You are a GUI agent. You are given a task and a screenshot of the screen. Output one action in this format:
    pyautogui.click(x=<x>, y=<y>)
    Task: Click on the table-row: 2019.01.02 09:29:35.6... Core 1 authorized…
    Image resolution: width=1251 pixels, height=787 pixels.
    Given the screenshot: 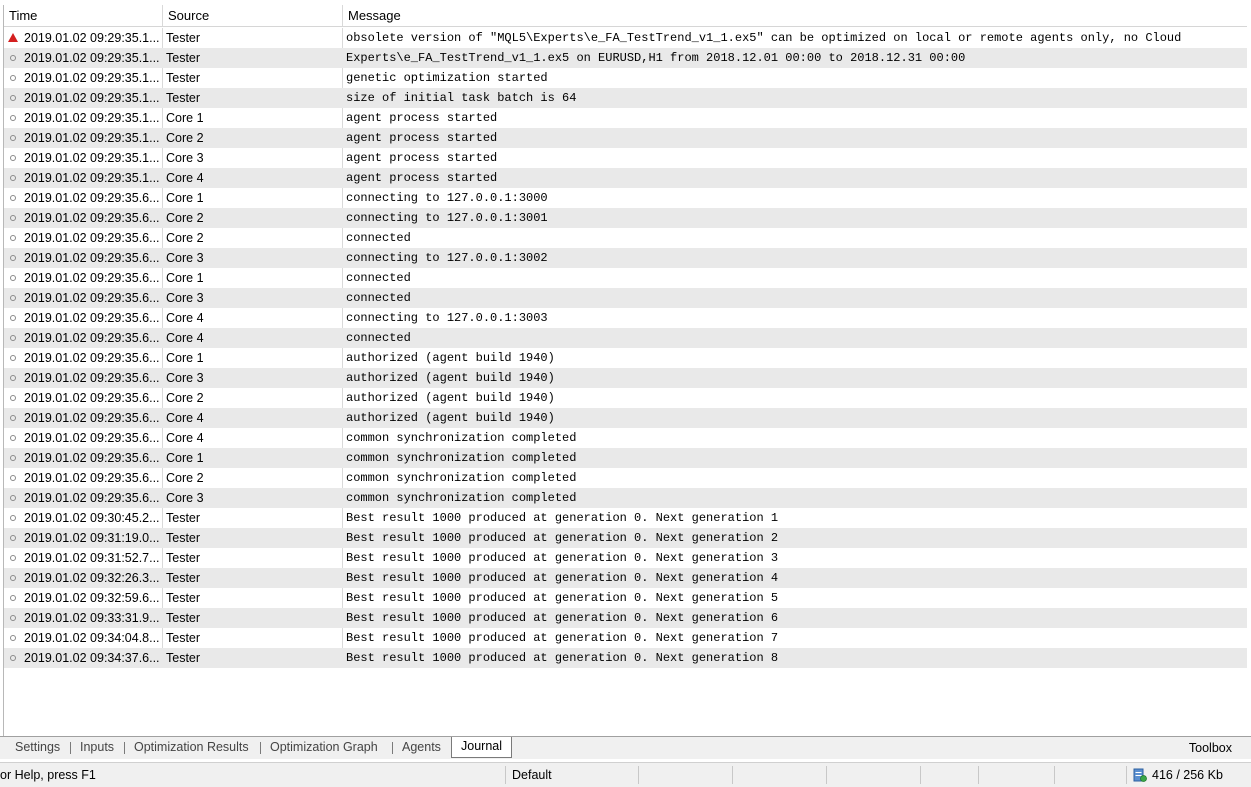 What is the action you would take?
    pyautogui.click(x=625, y=358)
    